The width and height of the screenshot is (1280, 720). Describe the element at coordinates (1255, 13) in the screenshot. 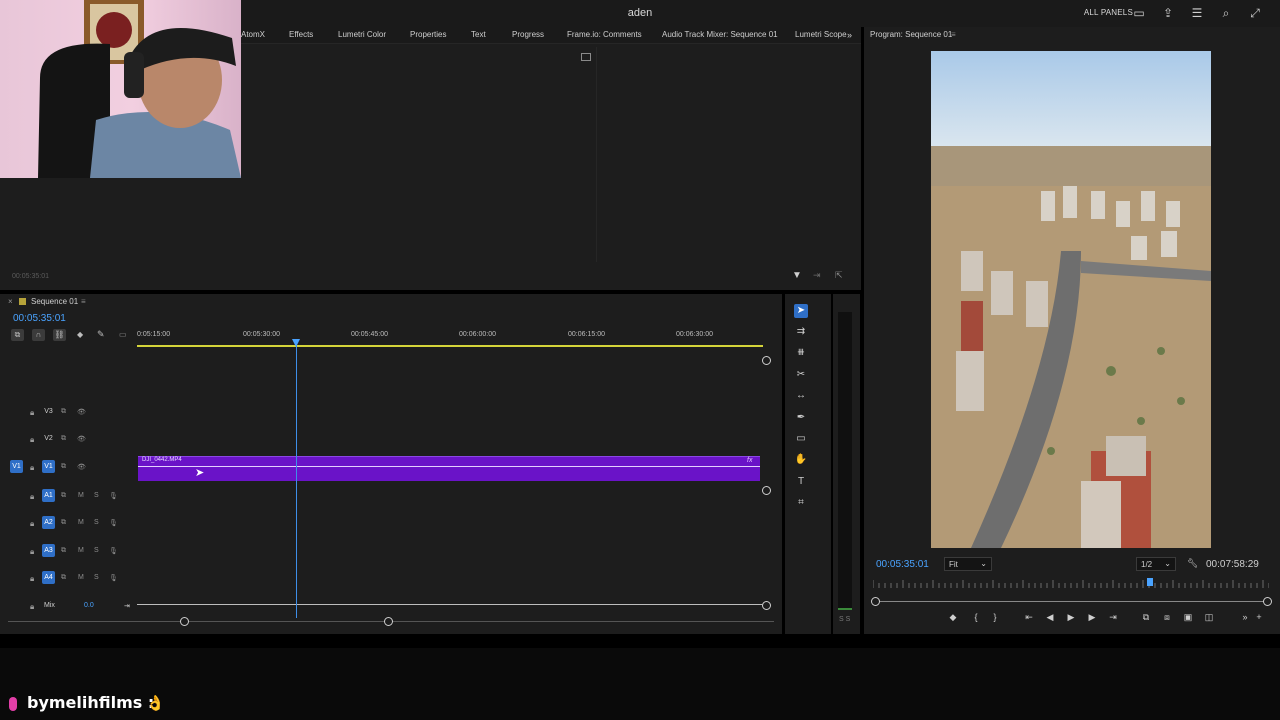

I see `fullscreen-icon: ⤢` at that location.